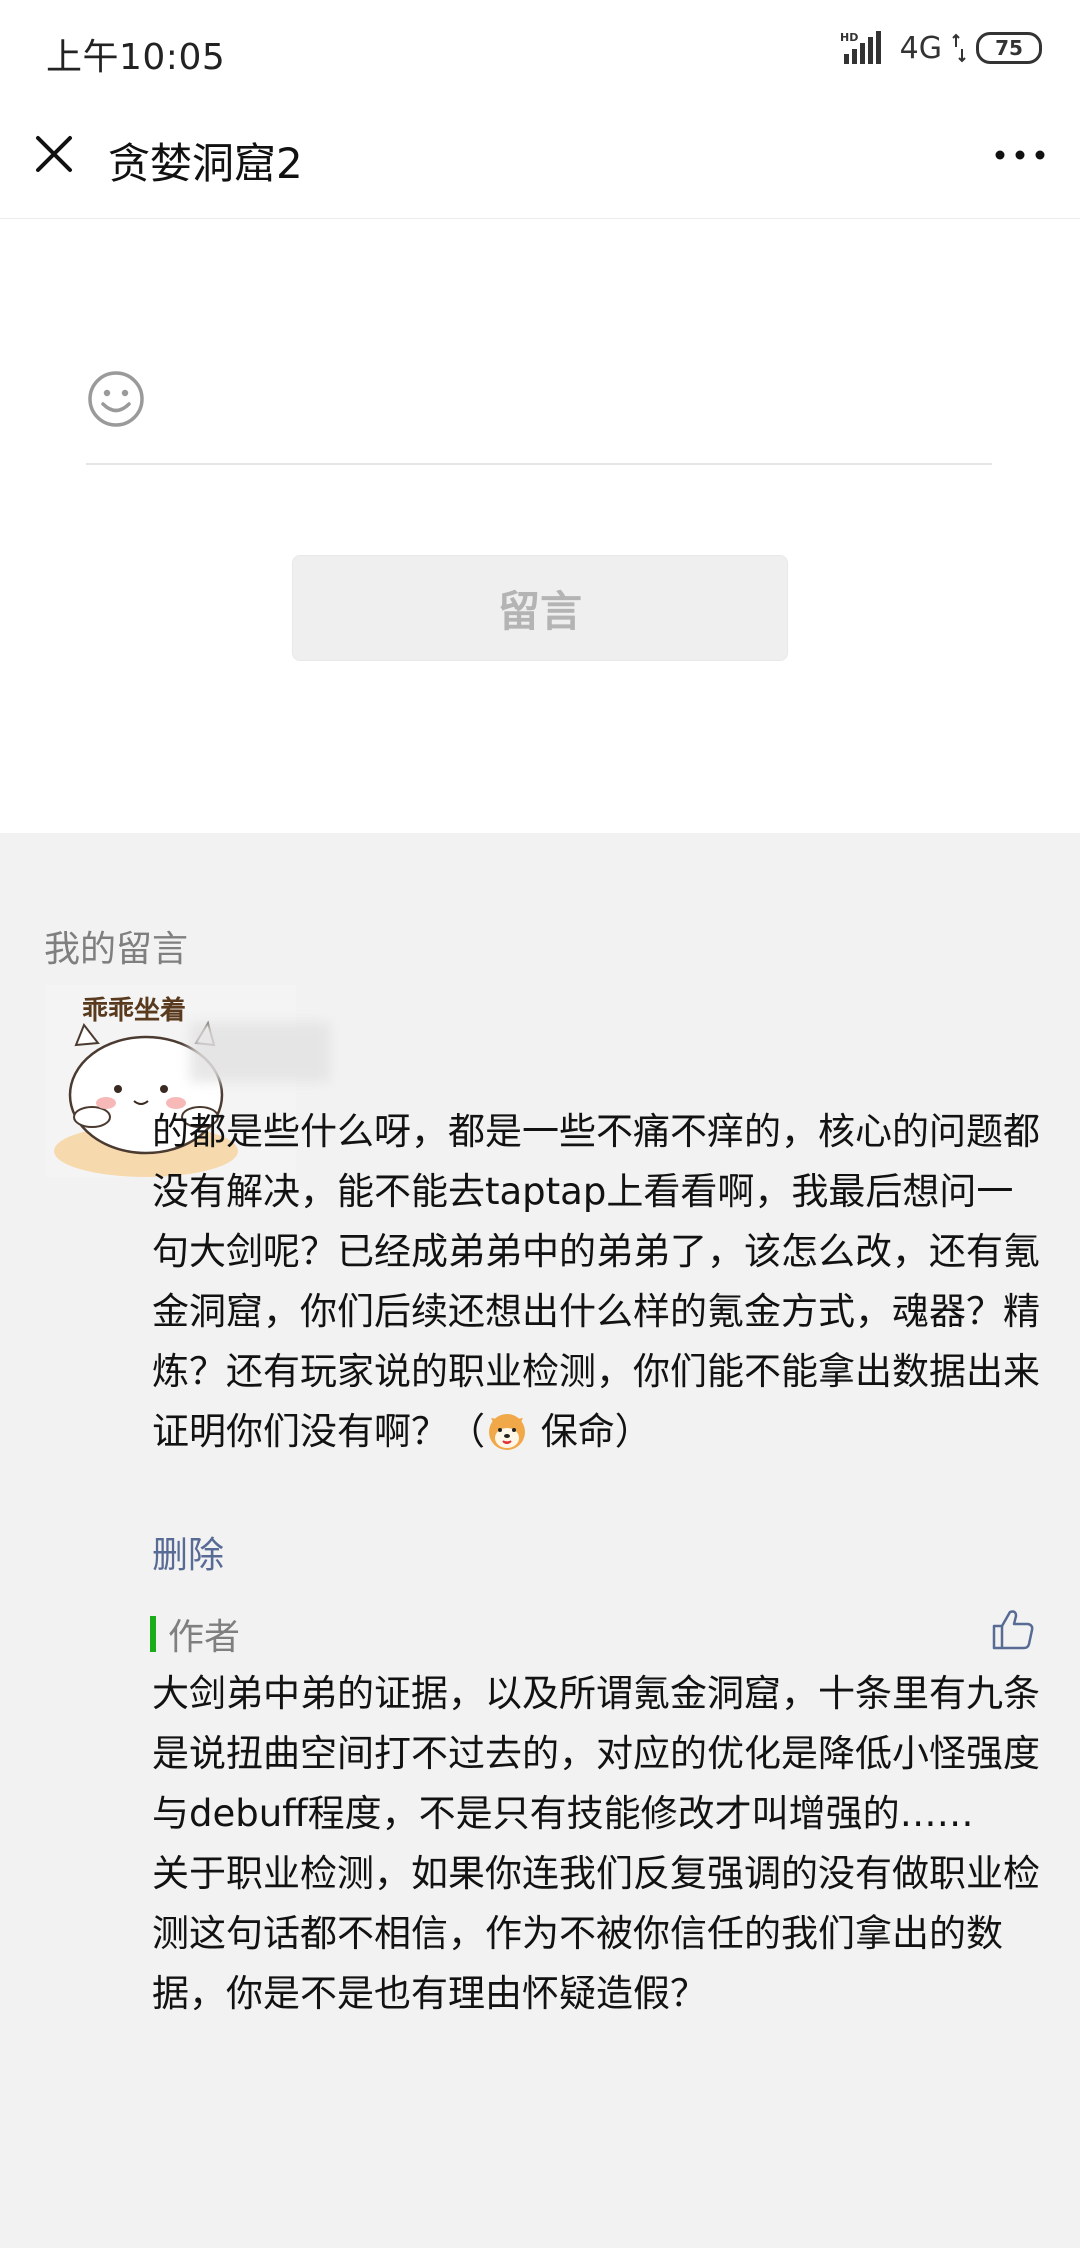 The width and height of the screenshot is (1080, 2248). What do you see at coordinates (204, 1637) in the screenshot?
I see `author-label: 作者` at bounding box center [204, 1637].